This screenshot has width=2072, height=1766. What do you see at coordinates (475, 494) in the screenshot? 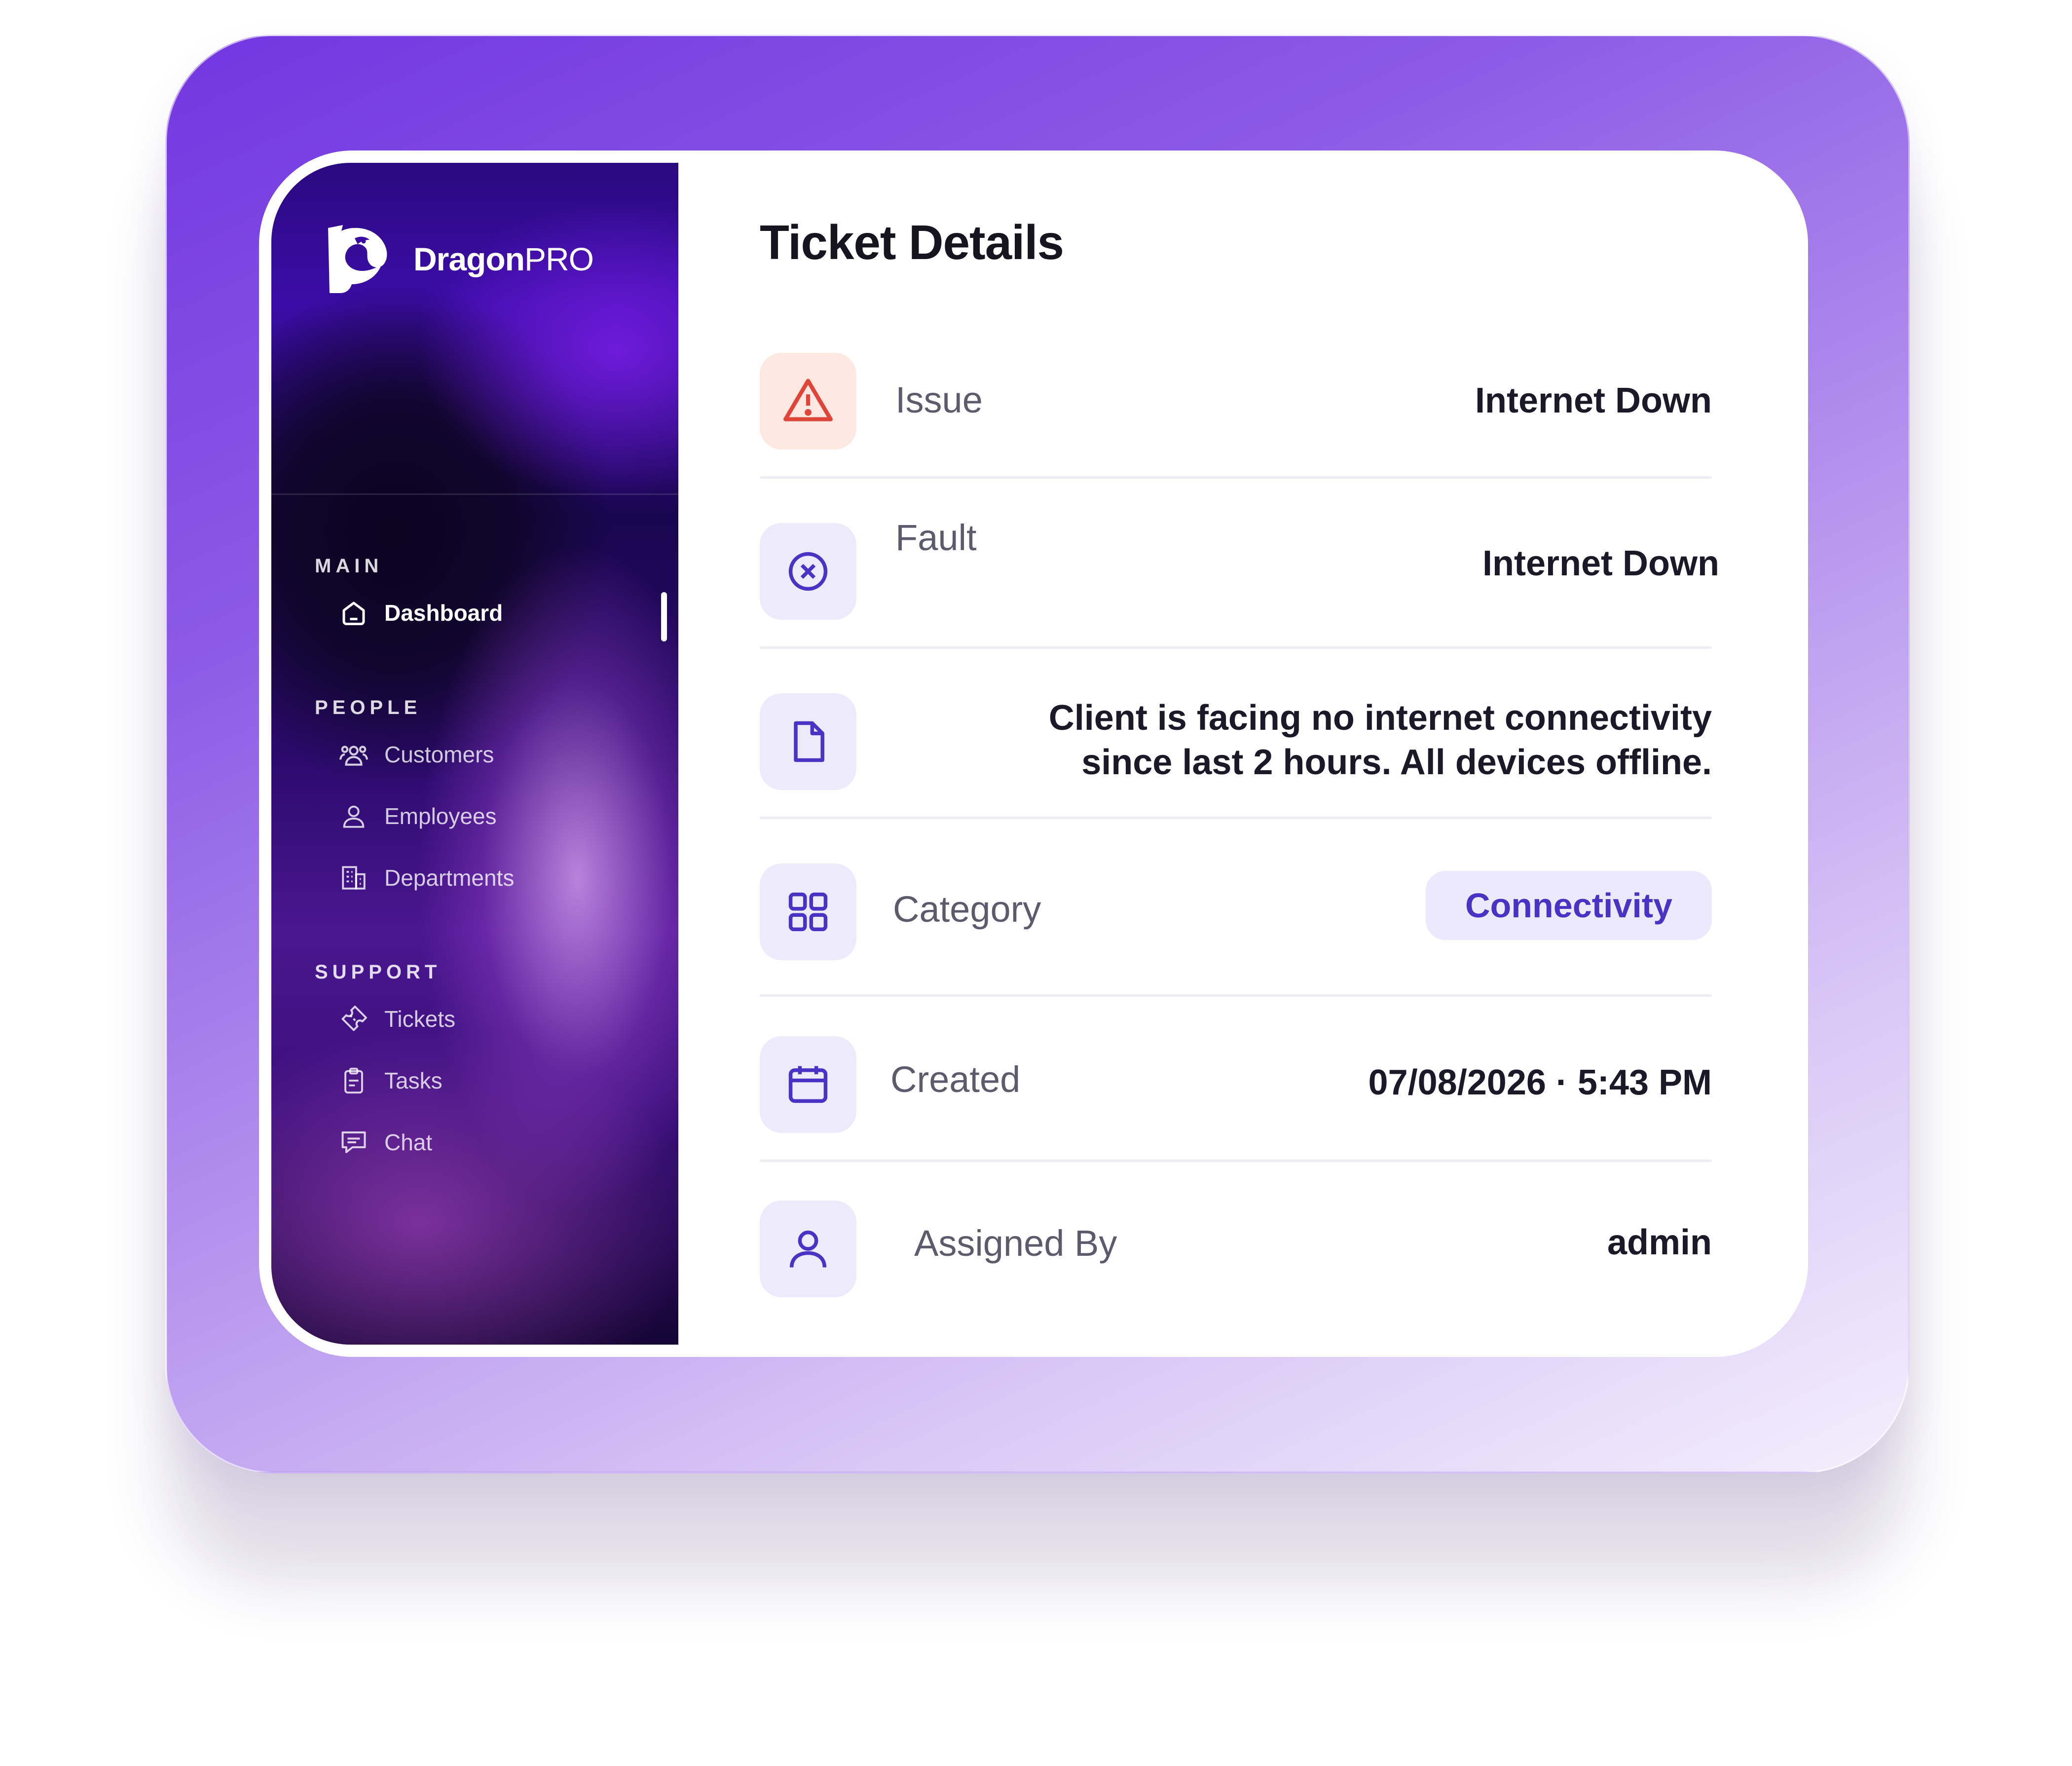
I see `sidebar-divider` at bounding box center [475, 494].